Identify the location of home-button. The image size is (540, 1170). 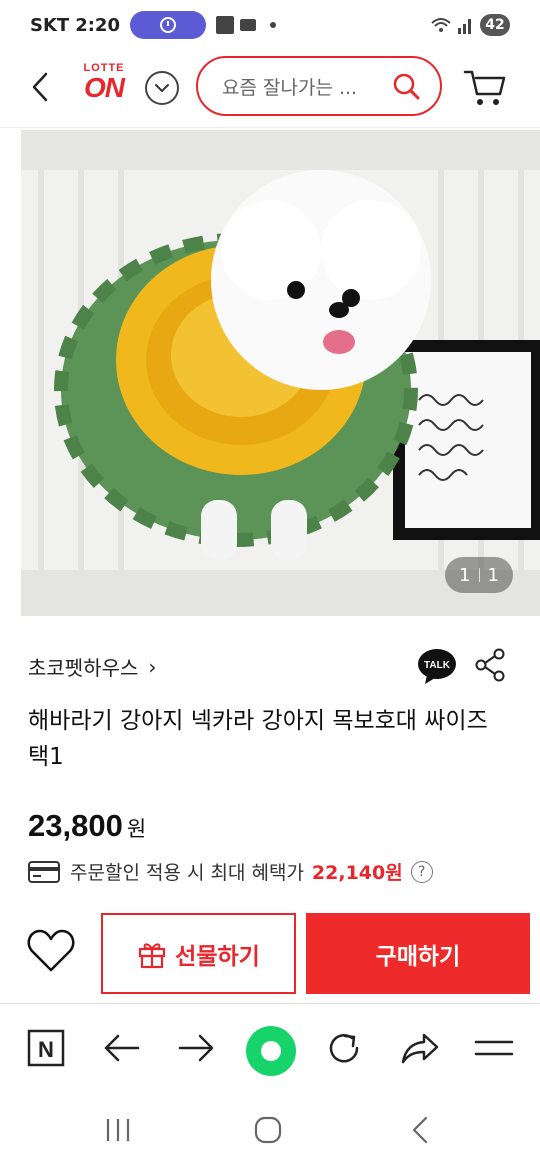
(268, 1130).